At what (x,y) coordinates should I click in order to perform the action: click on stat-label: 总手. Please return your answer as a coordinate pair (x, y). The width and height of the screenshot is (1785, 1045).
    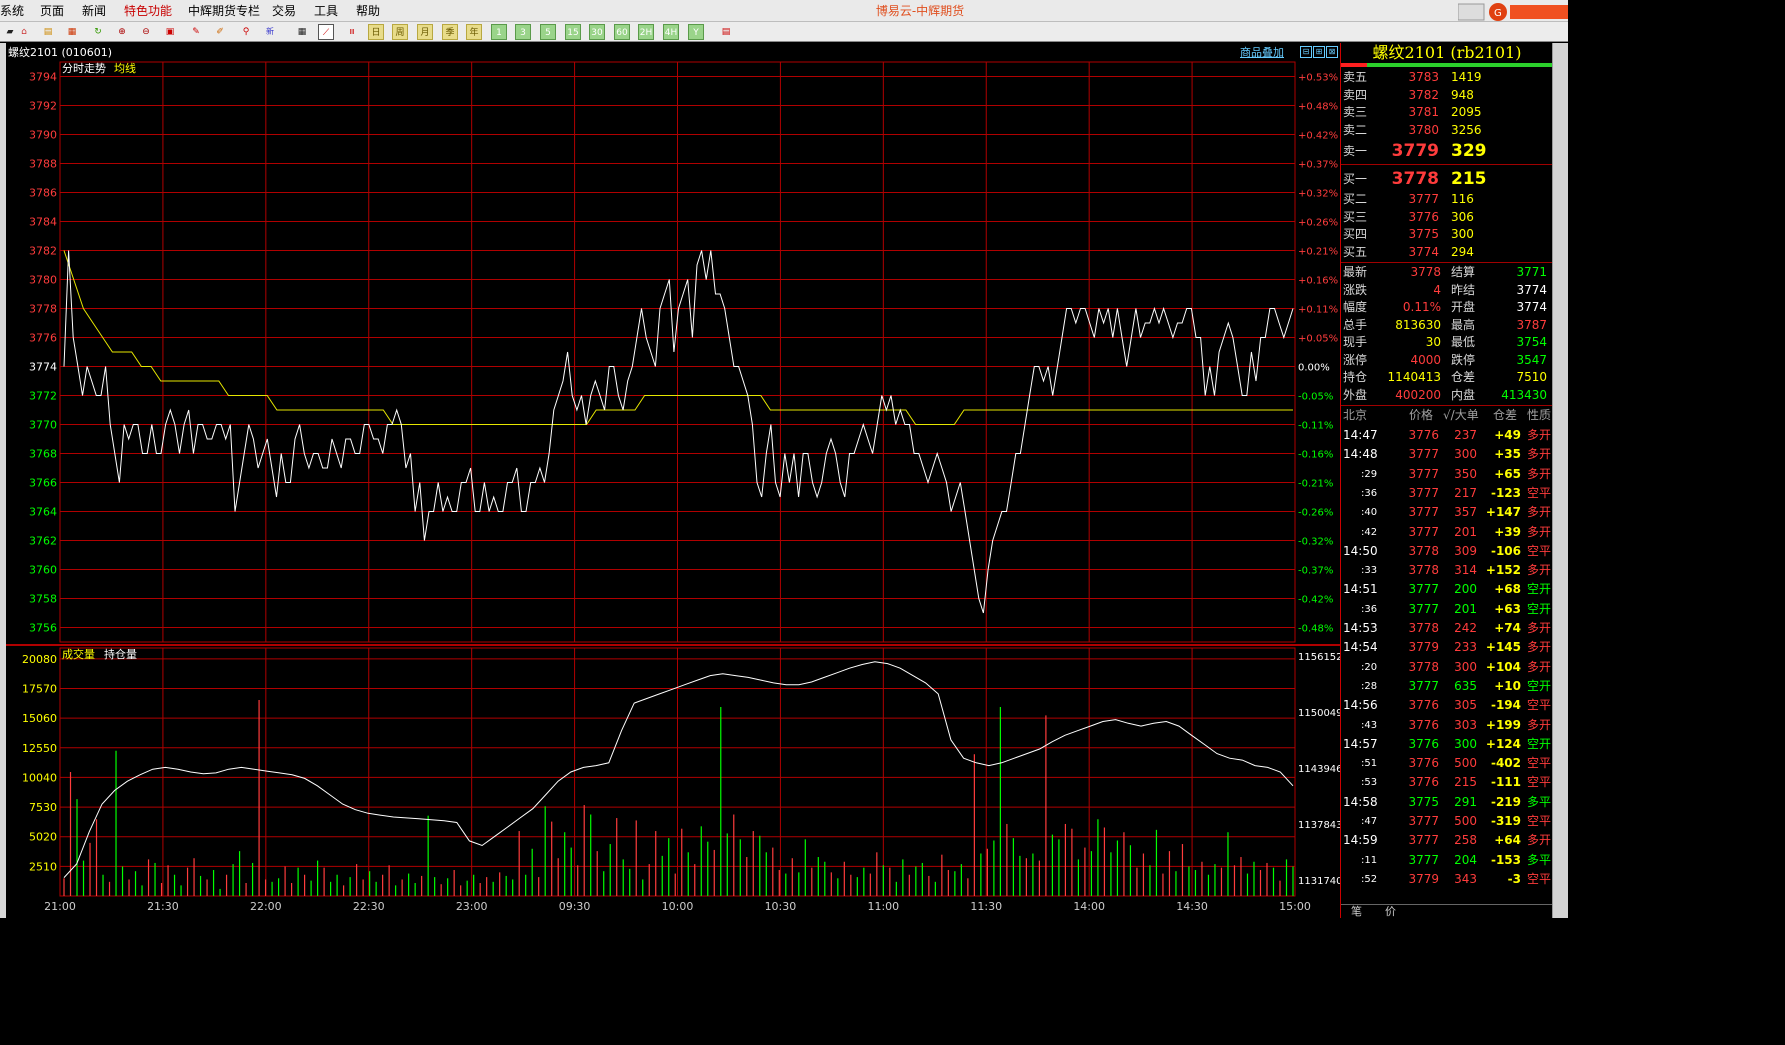
    Looking at the image, I should click on (1355, 324).